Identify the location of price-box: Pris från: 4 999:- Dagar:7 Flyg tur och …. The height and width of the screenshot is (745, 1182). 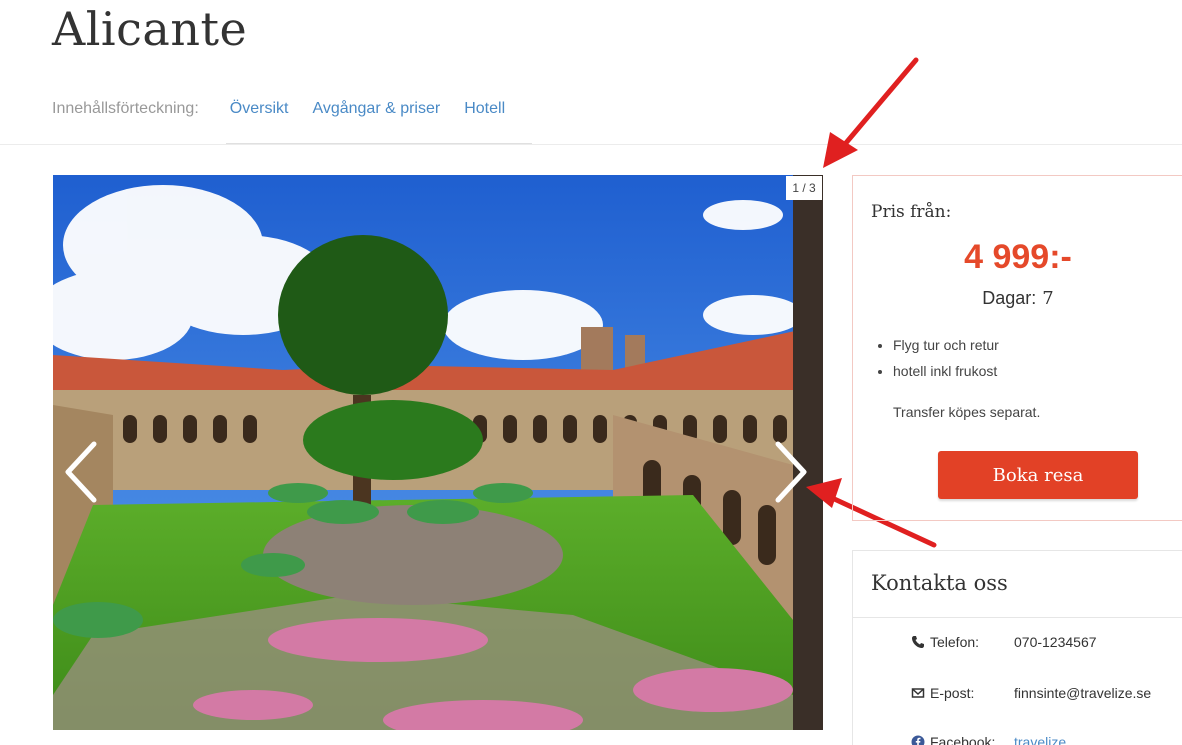
(1017, 348).